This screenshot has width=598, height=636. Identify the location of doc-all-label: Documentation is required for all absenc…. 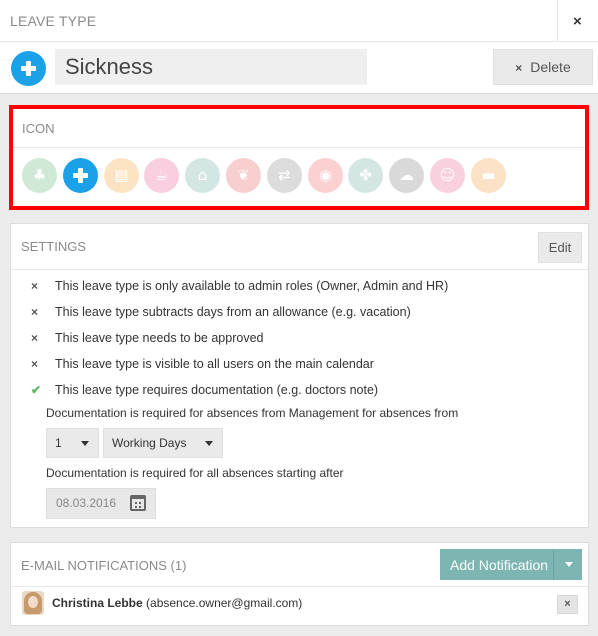
(195, 473).